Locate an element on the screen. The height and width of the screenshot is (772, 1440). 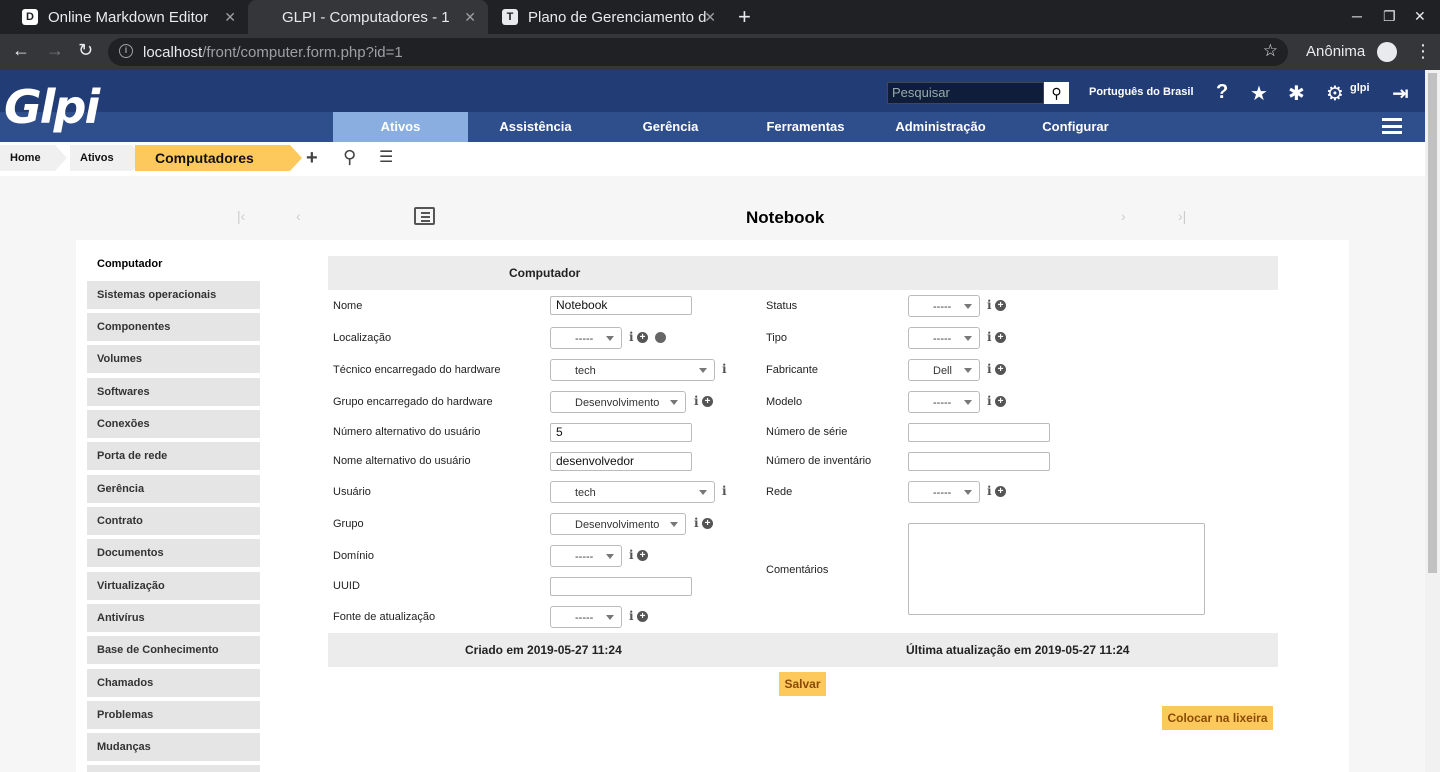
restore-icon: ❐ is located at coordinates (1389, 16).